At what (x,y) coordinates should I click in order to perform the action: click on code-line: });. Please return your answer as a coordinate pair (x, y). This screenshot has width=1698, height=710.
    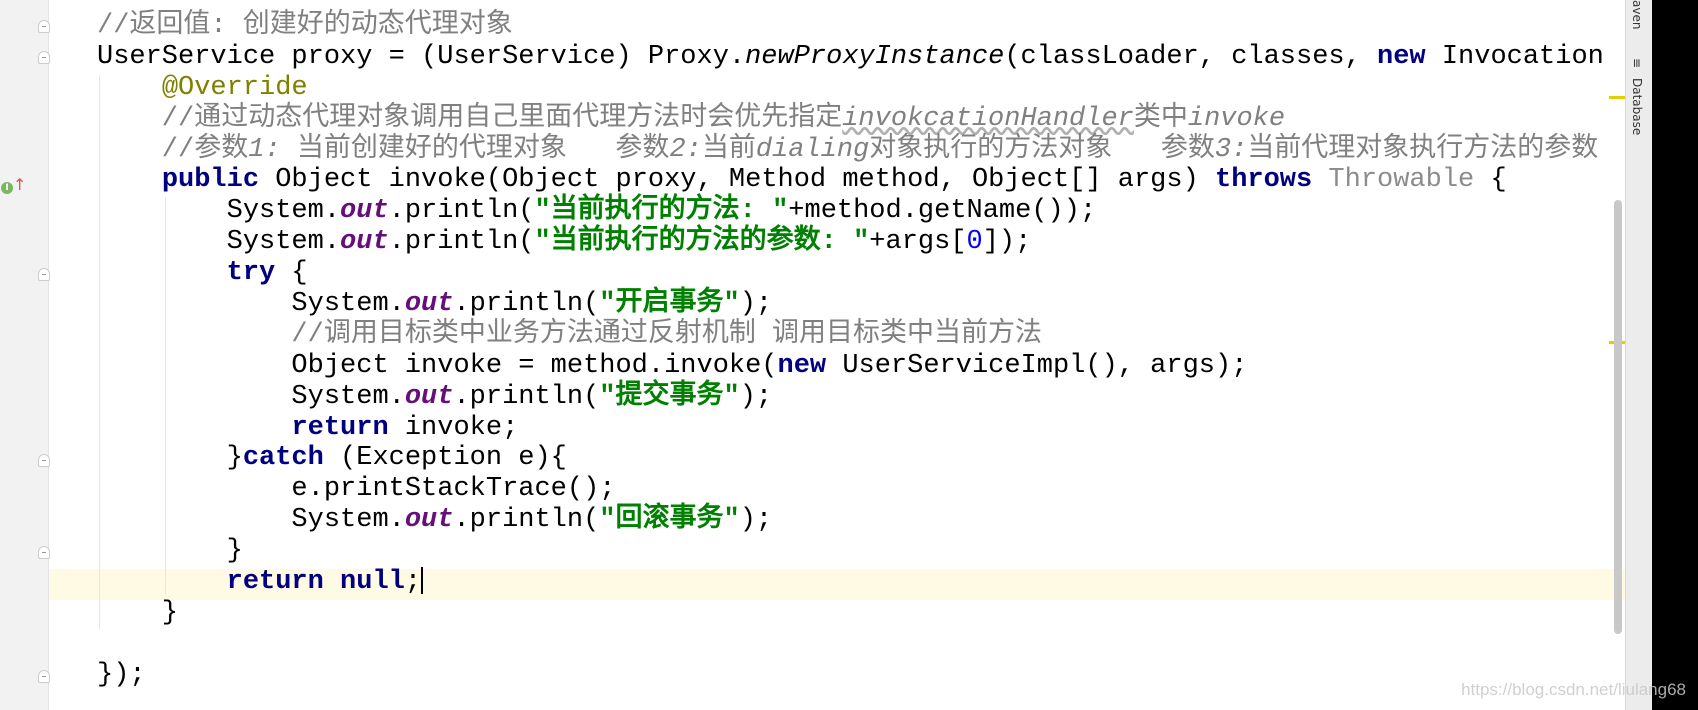
    Looking at the image, I should click on (850, 675).